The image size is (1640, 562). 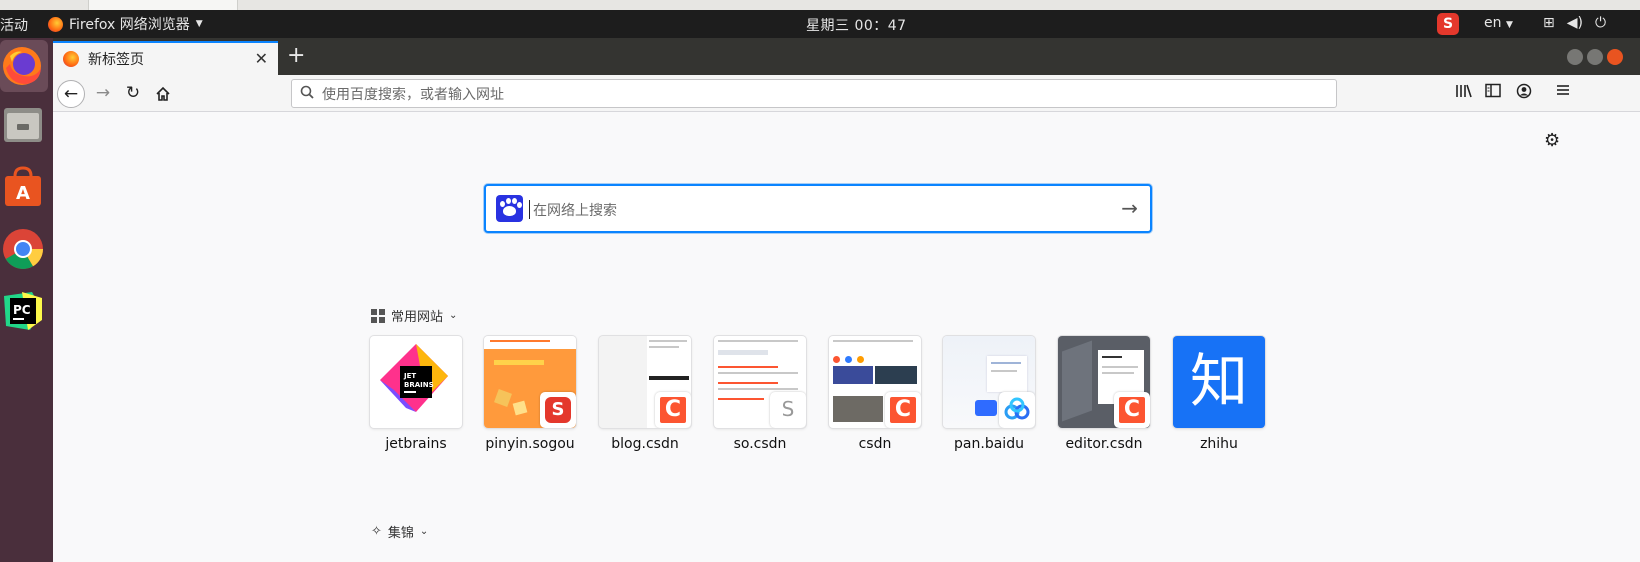 What do you see at coordinates (1493, 23) in the screenshot?
I see `lang-label: en` at bounding box center [1493, 23].